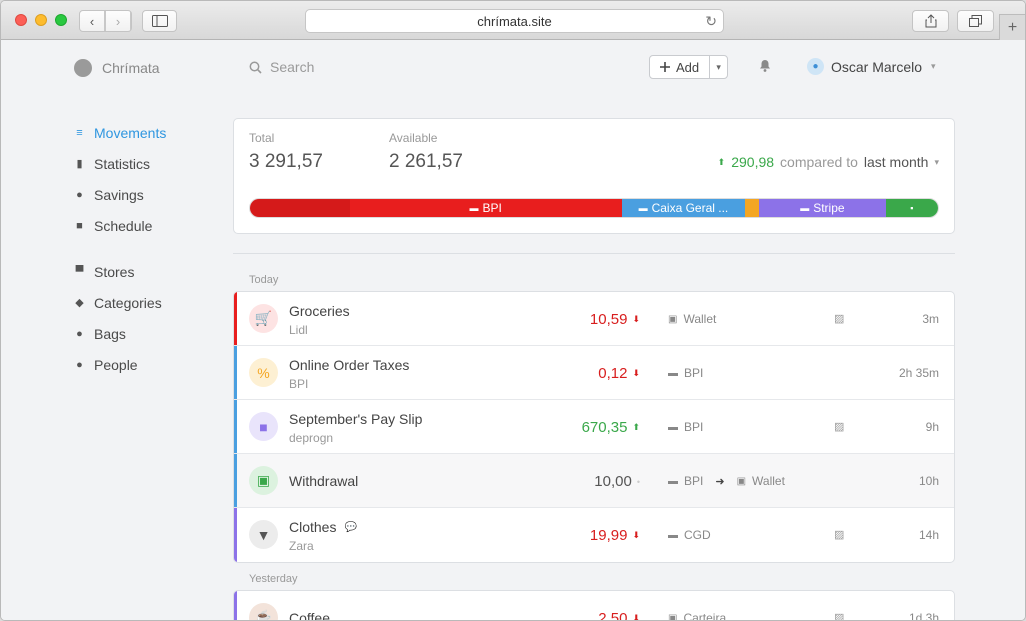 The width and height of the screenshot is (1026, 621). I want to click on brand: Chrímata, so click(117, 68).